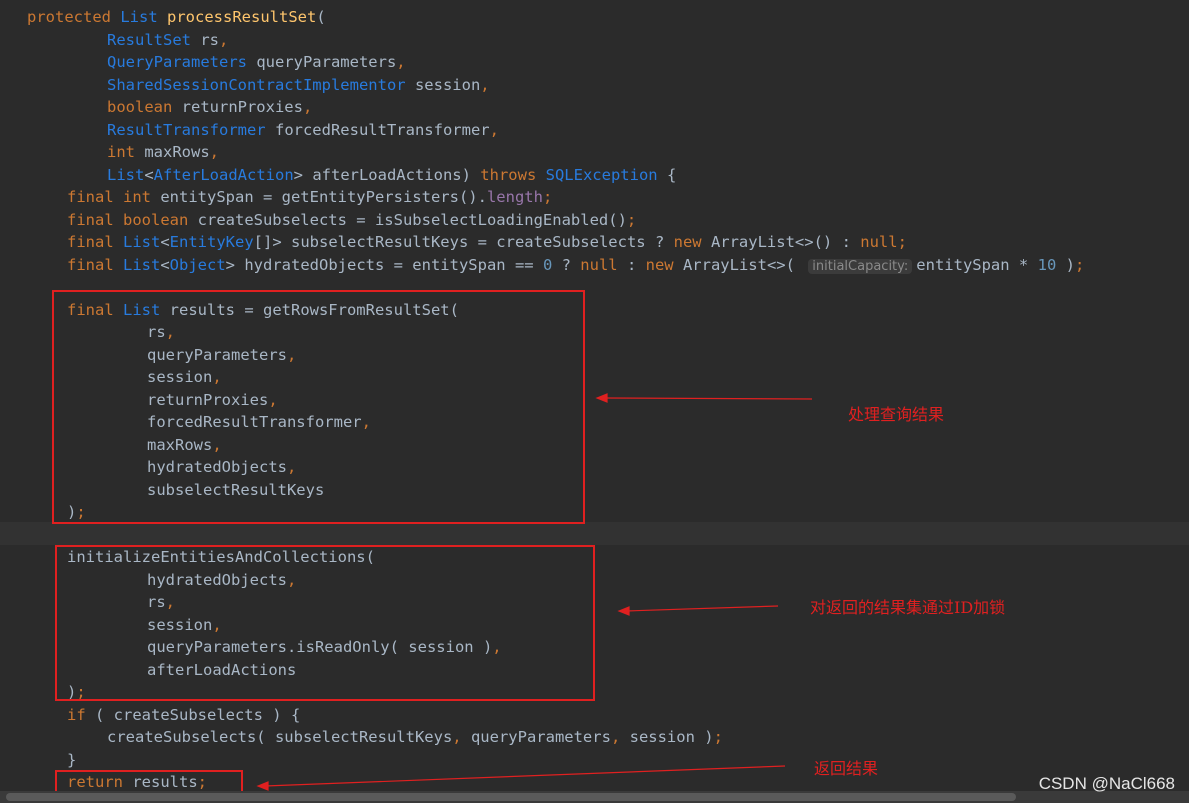  Describe the element at coordinates (896, 414) in the screenshot. I see `annotation-process-results: 处理查询结果` at that location.